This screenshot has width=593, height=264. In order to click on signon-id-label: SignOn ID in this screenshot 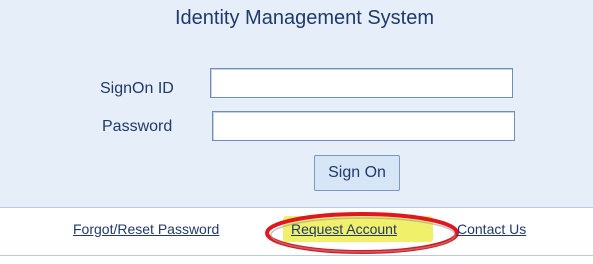, I will do `click(137, 88)`.